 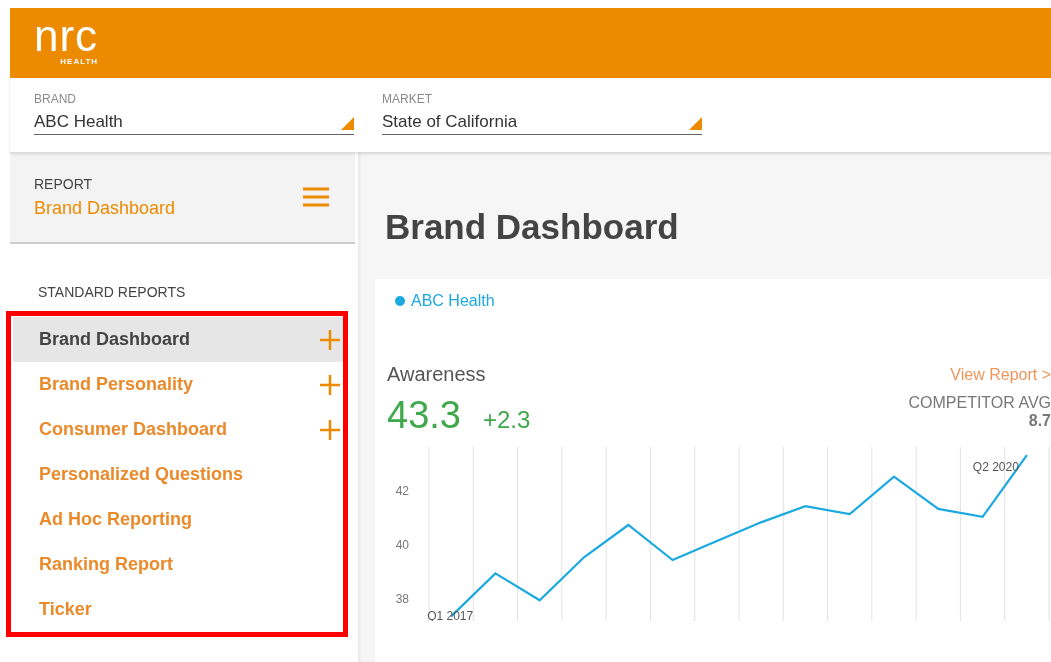 What do you see at coordinates (64, 183) in the screenshot?
I see `report-label: REPORT` at bounding box center [64, 183].